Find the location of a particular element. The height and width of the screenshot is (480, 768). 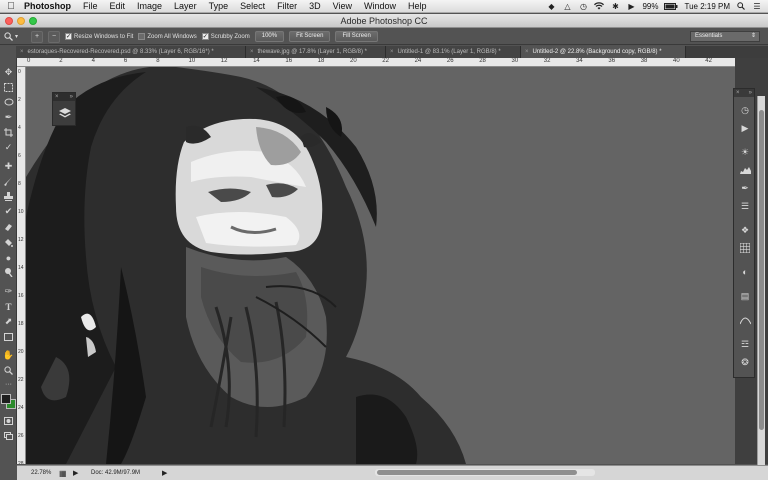

crop-tool-icon is located at coordinates (8, 132).